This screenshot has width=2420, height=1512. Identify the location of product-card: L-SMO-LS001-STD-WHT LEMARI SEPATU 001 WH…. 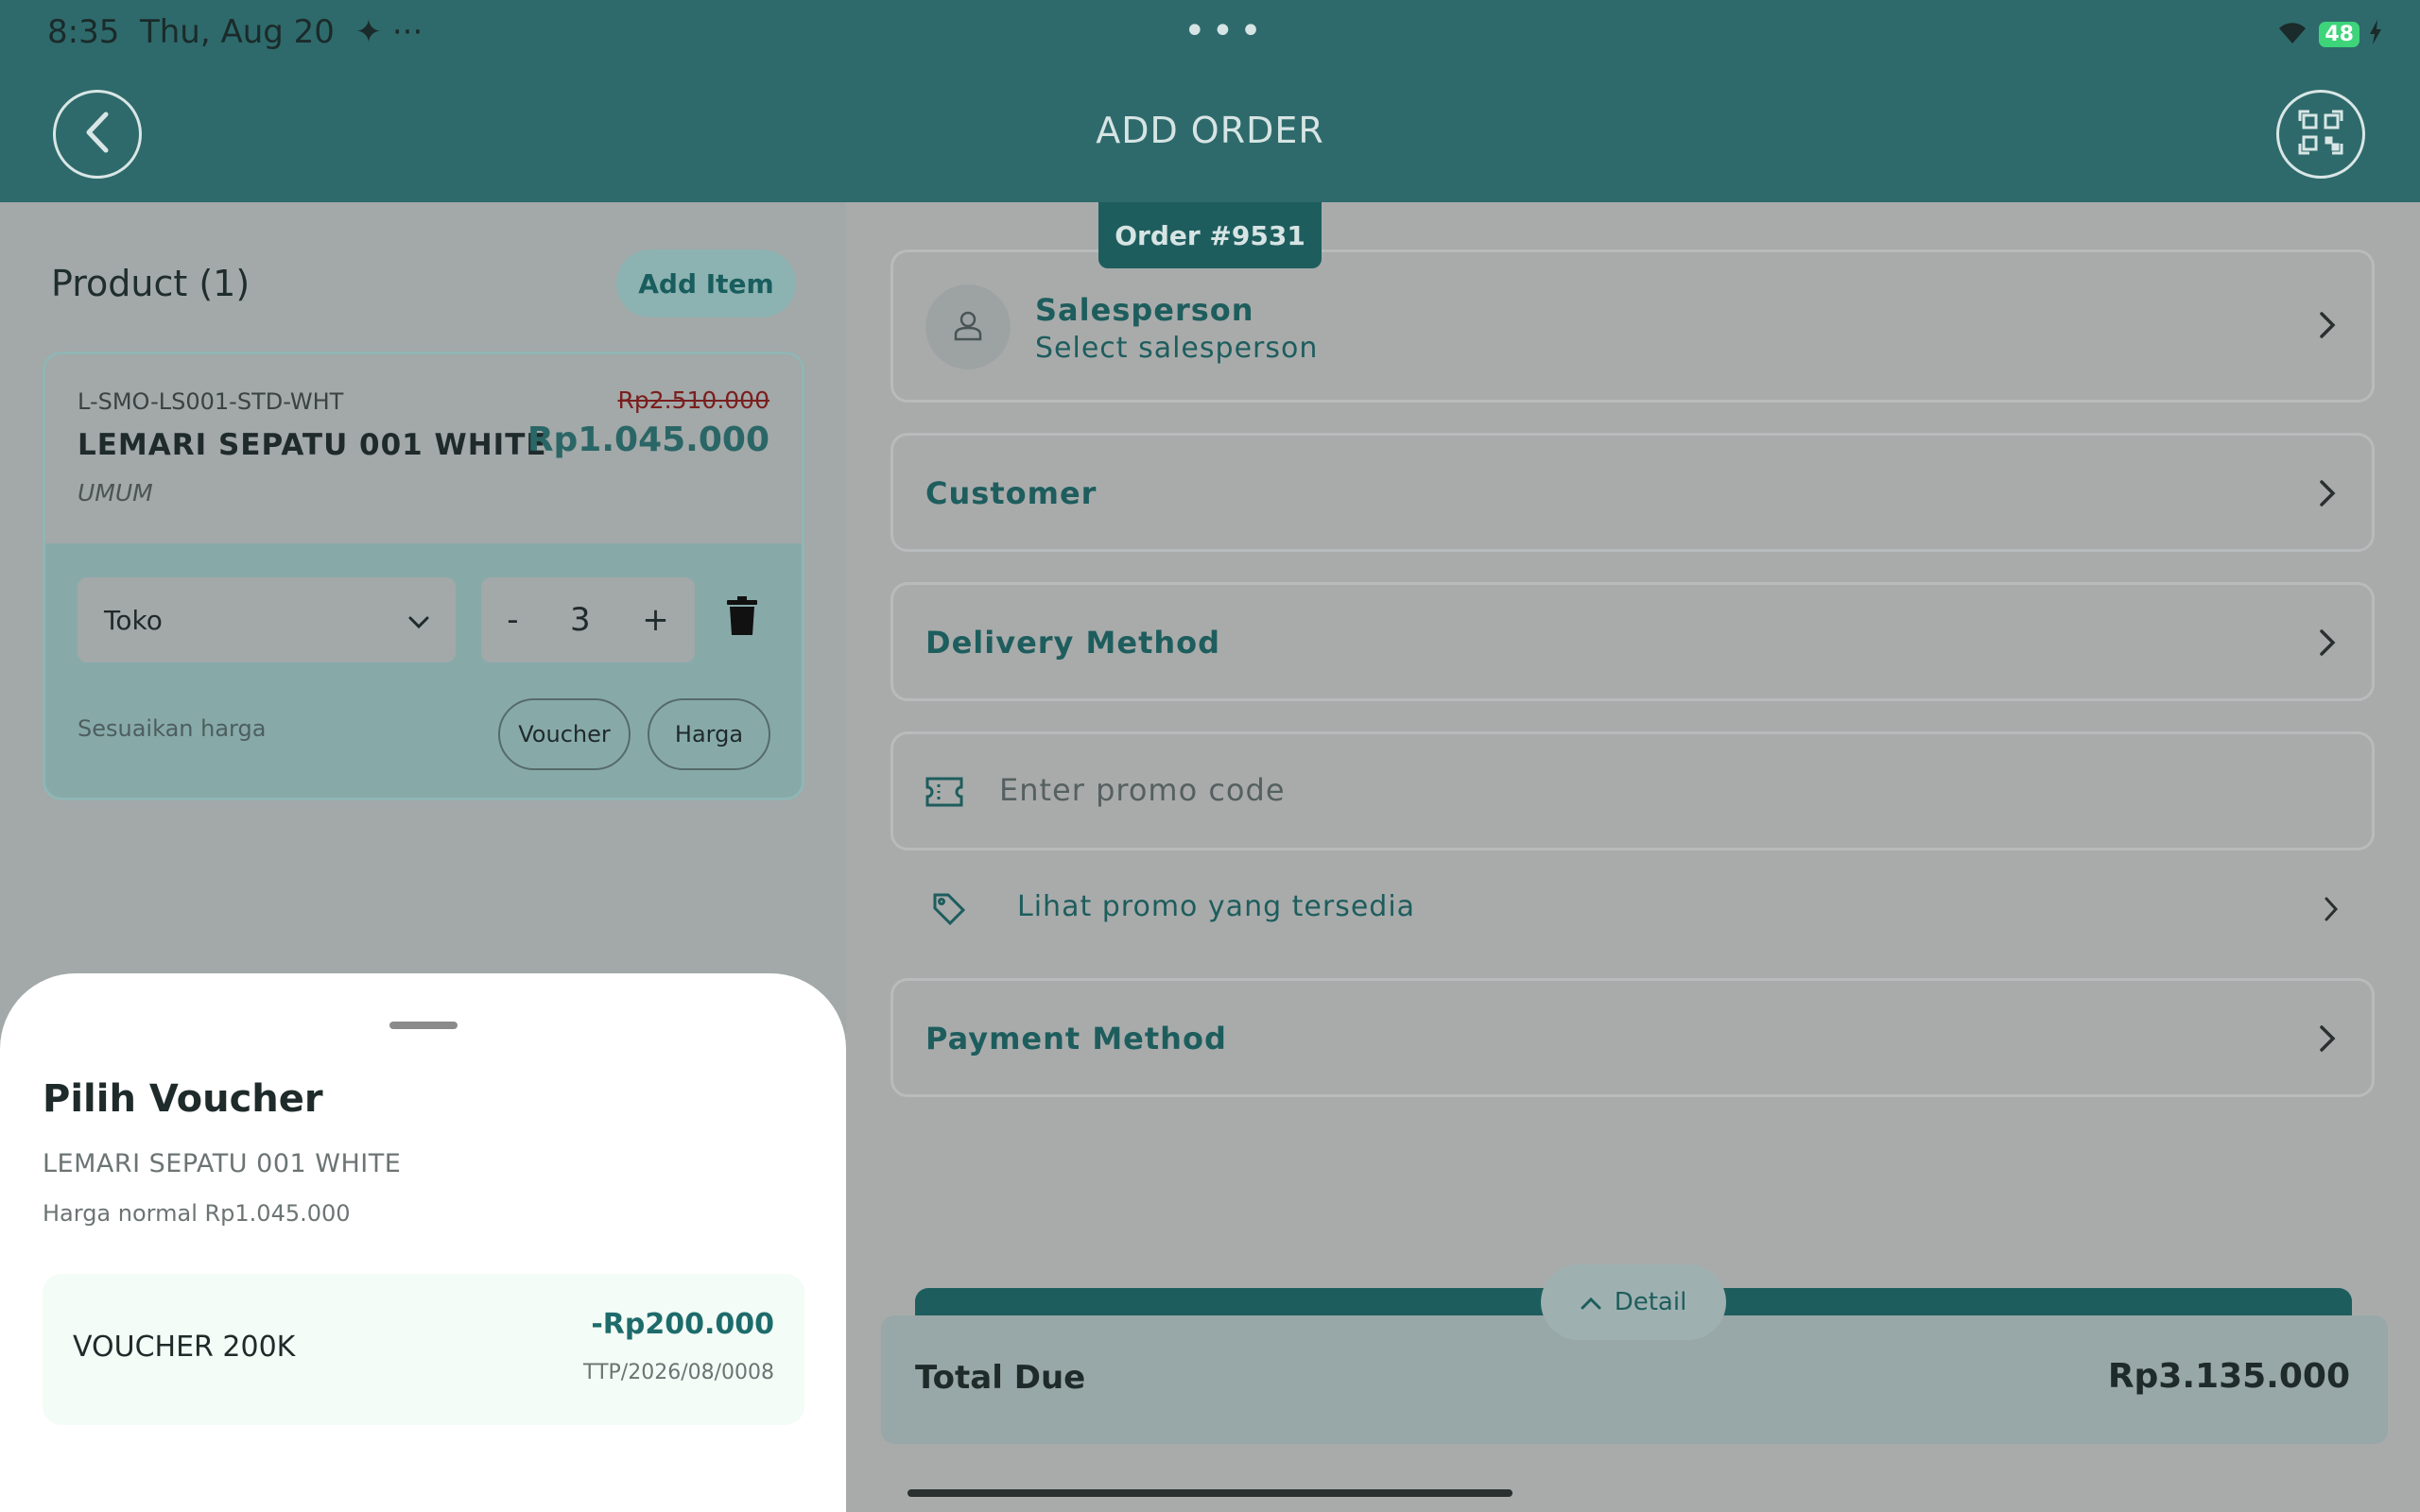
(423, 576).